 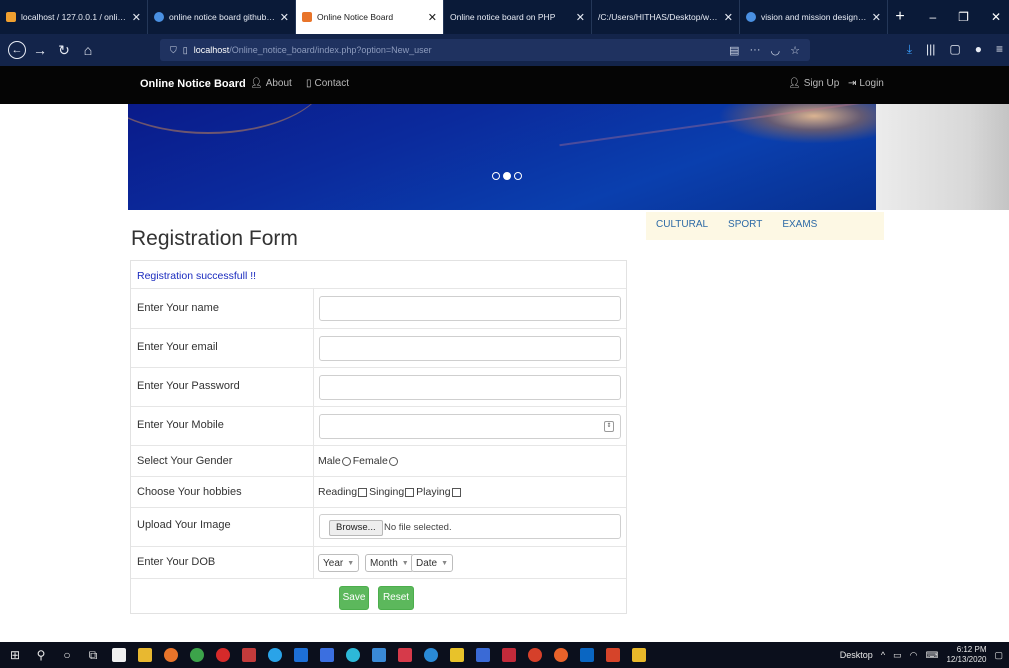 What do you see at coordinates (518, 17) in the screenshot?
I see `browser-tab: Online notice board on PHP ✕` at bounding box center [518, 17].